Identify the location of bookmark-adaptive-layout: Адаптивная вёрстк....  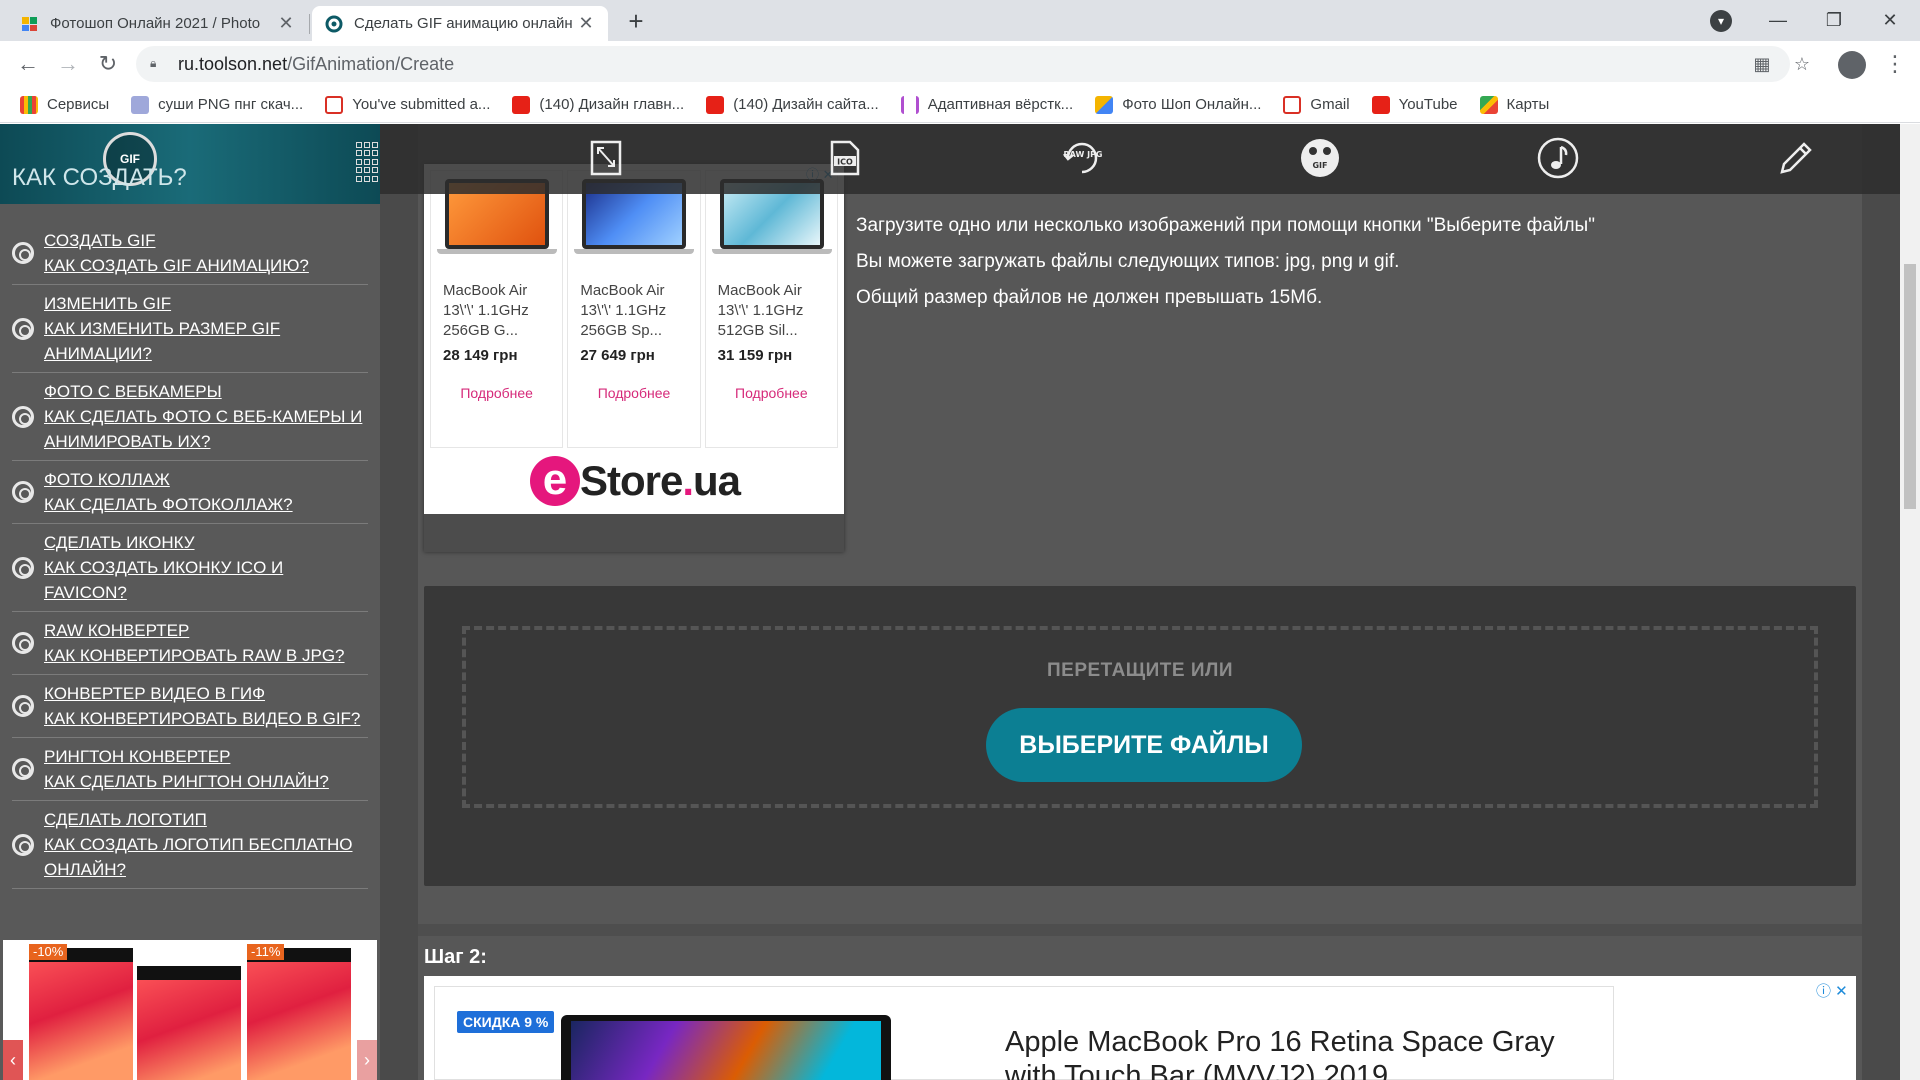
(987, 104).